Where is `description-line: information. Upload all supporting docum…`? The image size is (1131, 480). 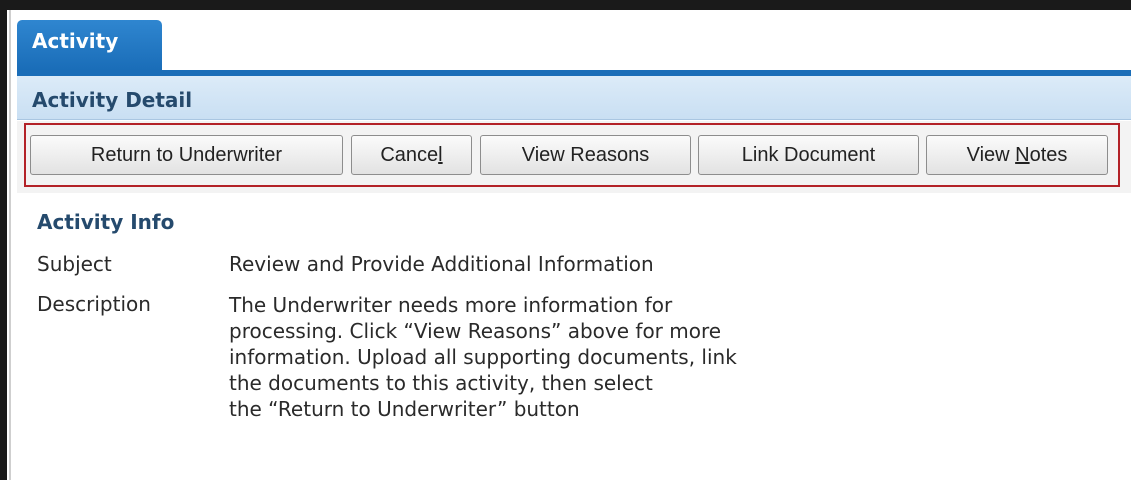 description-line: information. Upload all supporting docum… is located at coordinates (483, 357).